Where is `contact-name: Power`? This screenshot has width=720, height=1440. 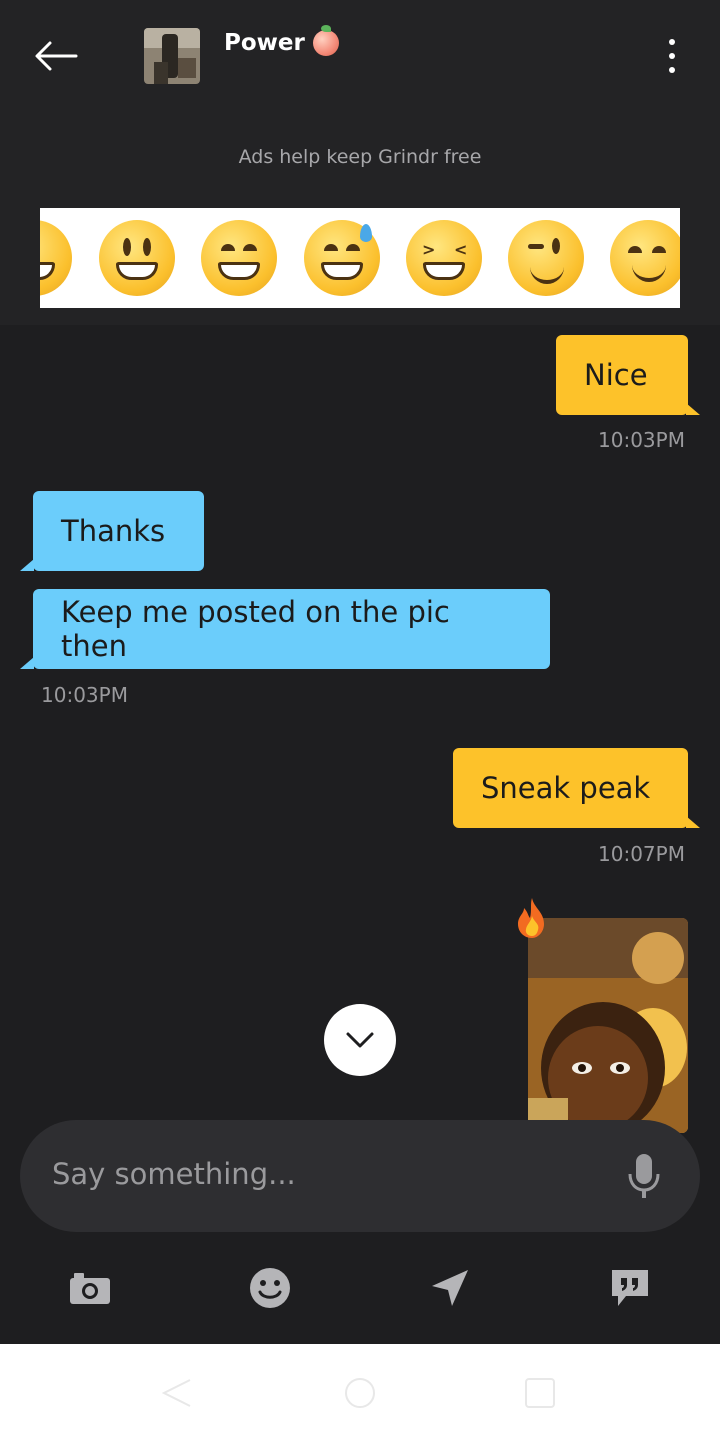
contact-name: Power is located at coordinates (281, 40).